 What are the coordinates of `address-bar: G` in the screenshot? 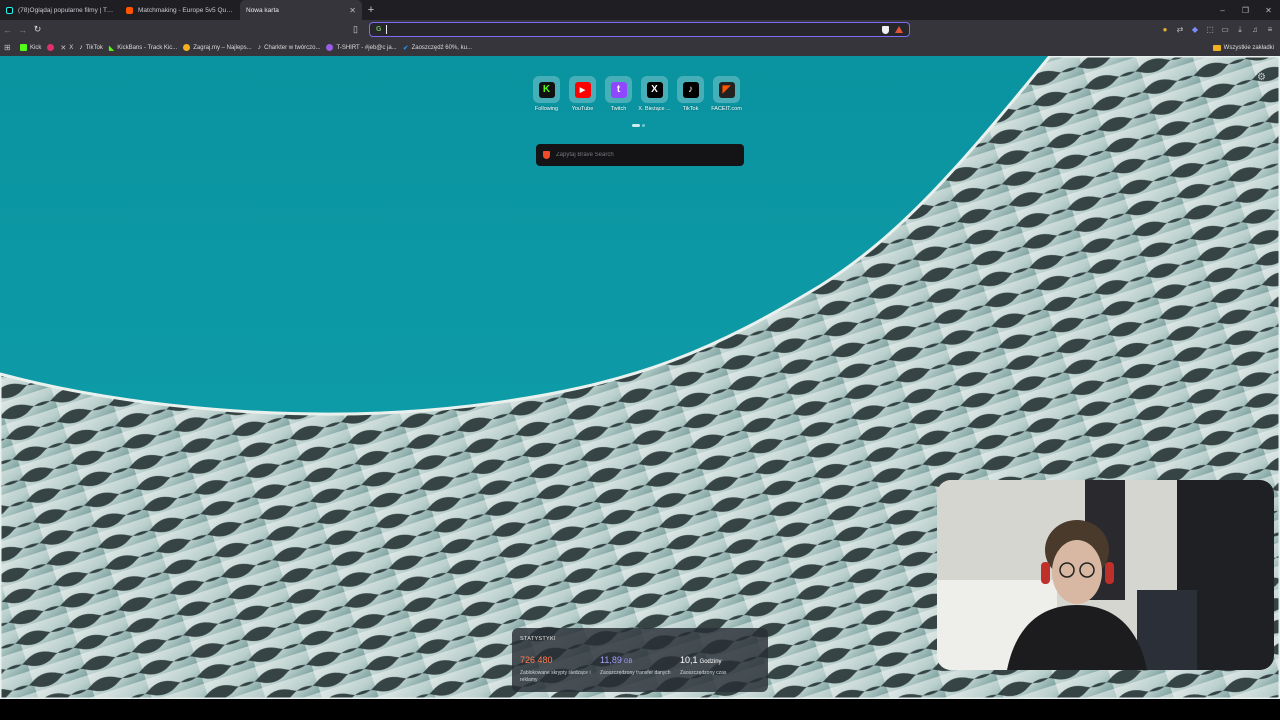 It's located at (639, 29).